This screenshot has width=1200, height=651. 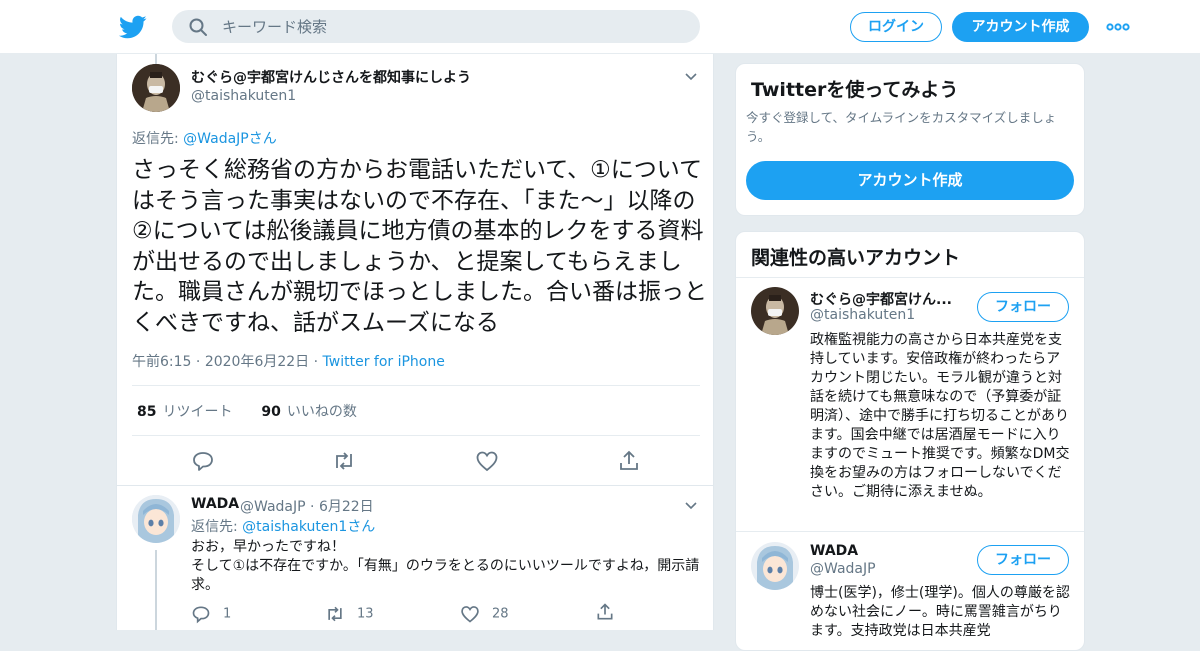 What do you see at coordinates (349, 614) in the screenshot?
I see `retweet-action: 13` at bounding box center [349, 614].